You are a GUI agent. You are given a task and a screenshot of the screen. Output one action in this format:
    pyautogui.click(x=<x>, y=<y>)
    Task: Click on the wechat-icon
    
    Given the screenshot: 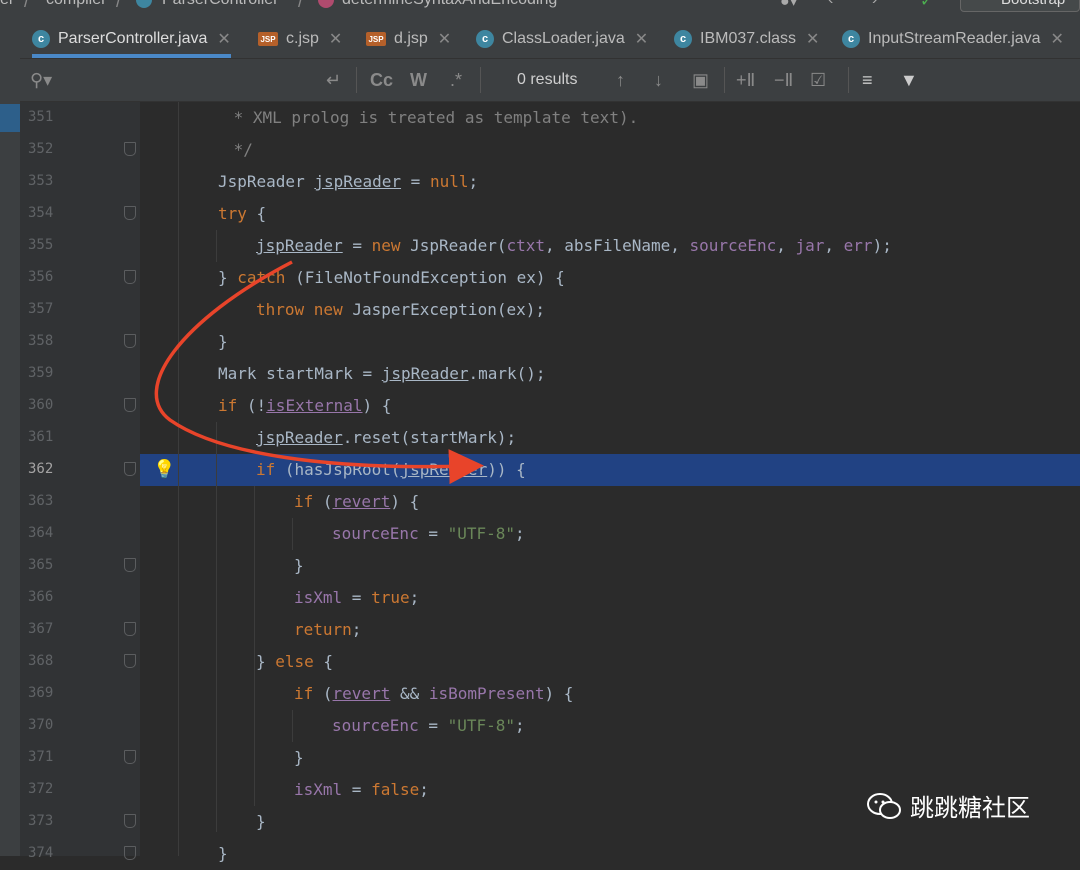 What is the action you would take?
    pyautogui.click(x=884, y=805)
    